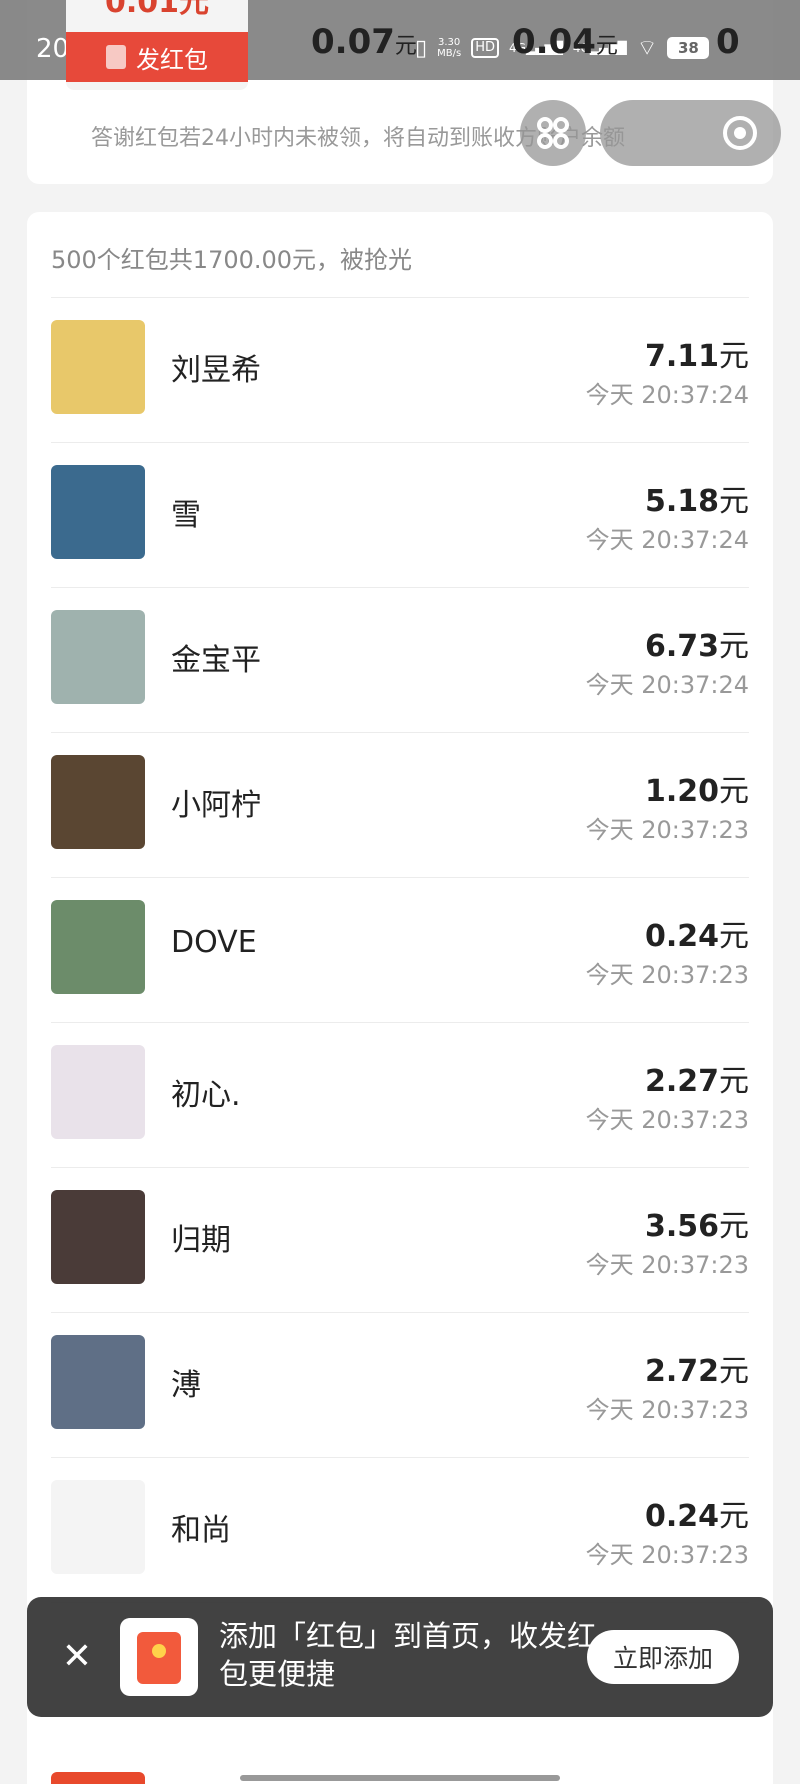 Image resolution: width=800 pixels, height=1784 pixels. What do you see at coordinates (172, 59) in the screenshot?
I see `send-button-label: 发红包` at bounding box center [172, 59].